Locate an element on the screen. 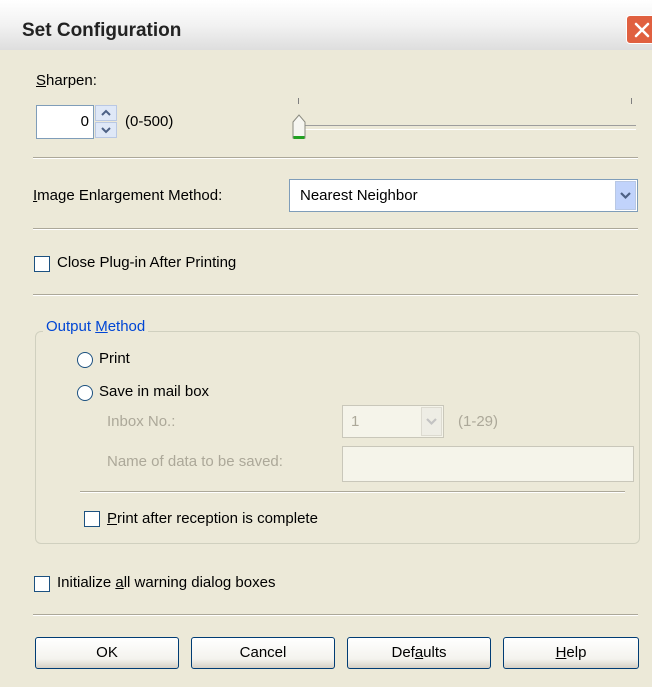 Image resolution: width=652 pixels, height=687 pixels. window-title: Set Configuration is located at coordinates (102, 30).